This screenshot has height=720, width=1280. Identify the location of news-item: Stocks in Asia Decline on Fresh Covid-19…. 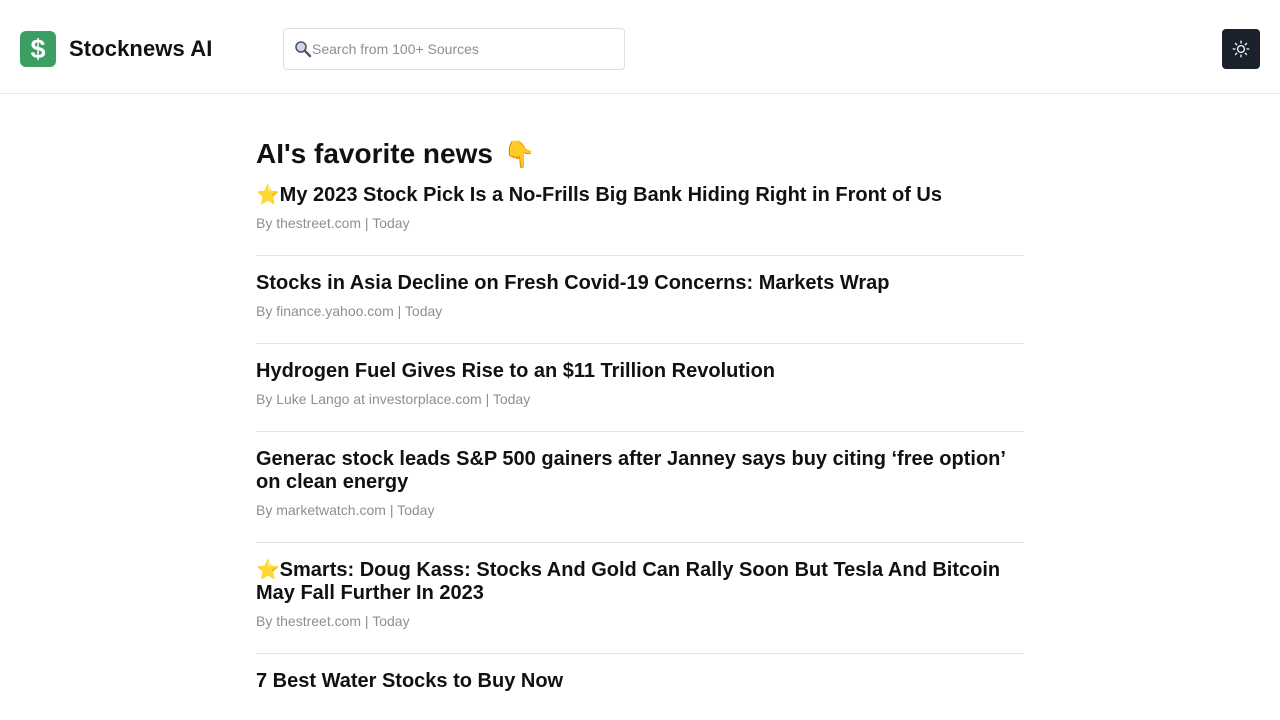
(640, 300).